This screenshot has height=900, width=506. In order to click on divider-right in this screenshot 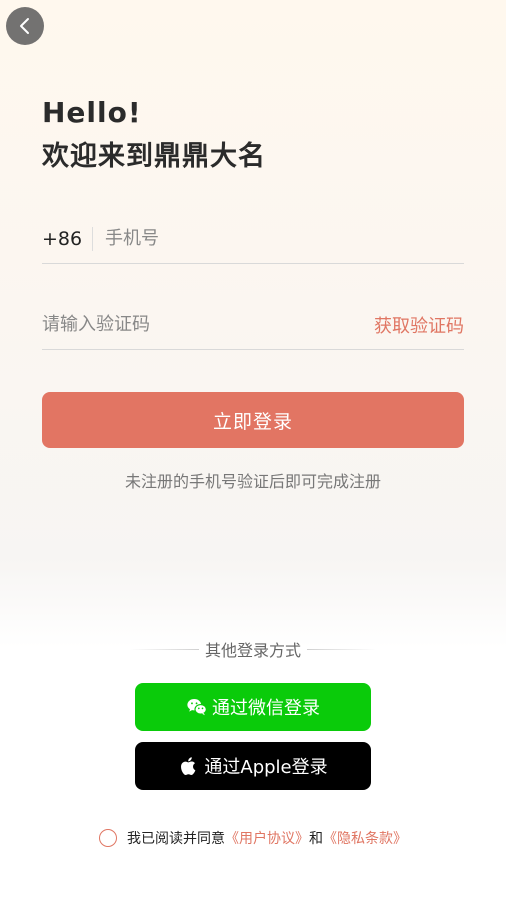, I will do `click(342, 649)`.